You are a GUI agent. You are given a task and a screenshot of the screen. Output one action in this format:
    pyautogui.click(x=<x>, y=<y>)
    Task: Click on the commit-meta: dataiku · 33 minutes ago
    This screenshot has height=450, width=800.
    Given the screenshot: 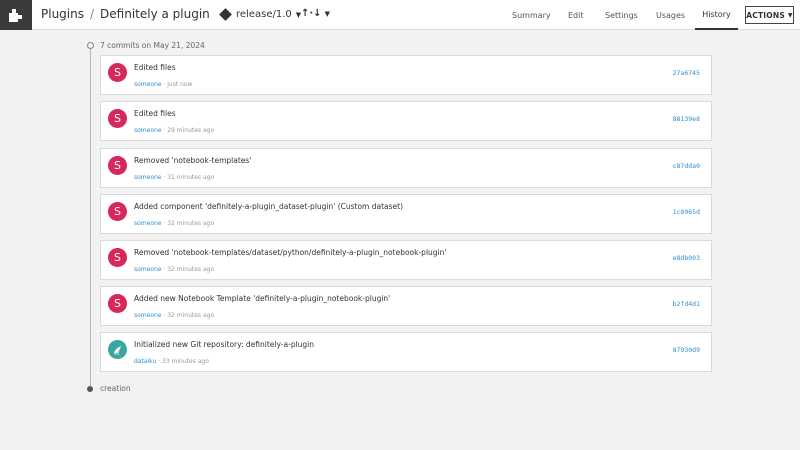 What is the action you would take?
    pyautogui.click(x=171, y=361)
    